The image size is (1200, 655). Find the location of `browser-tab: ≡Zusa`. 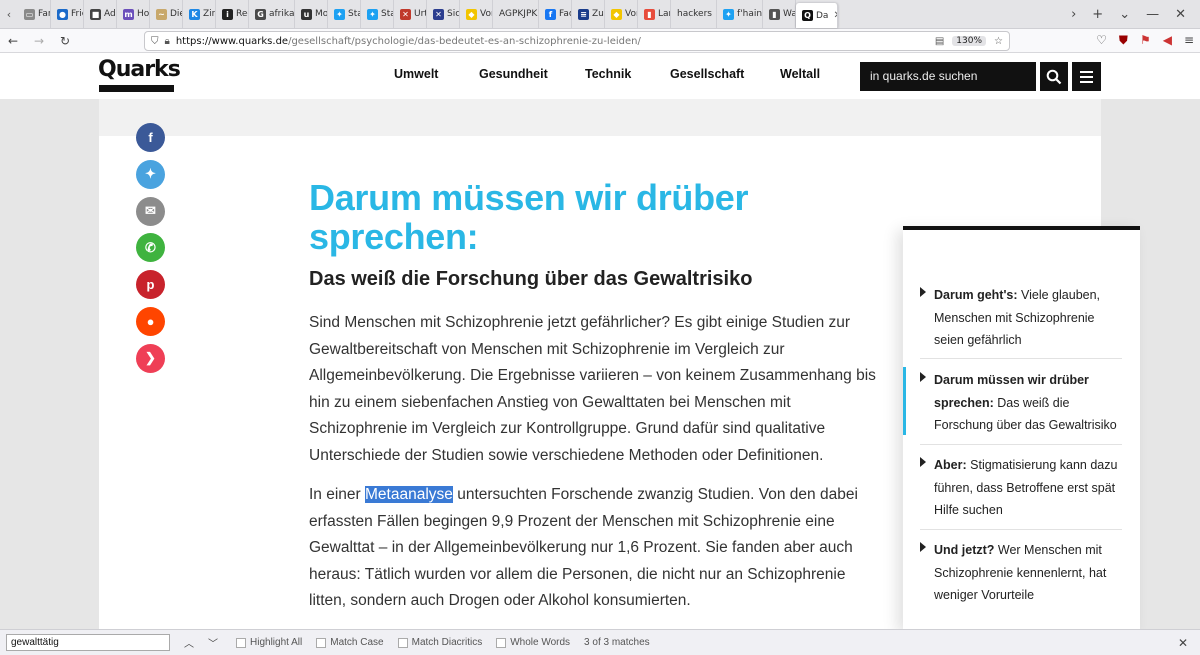

browser-tab: ≡Zusa is located at coordinates (588, 14).